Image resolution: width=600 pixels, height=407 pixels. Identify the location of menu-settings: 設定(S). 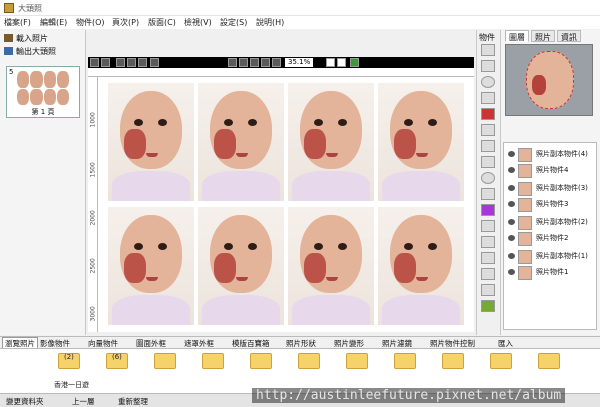
(233, 22).